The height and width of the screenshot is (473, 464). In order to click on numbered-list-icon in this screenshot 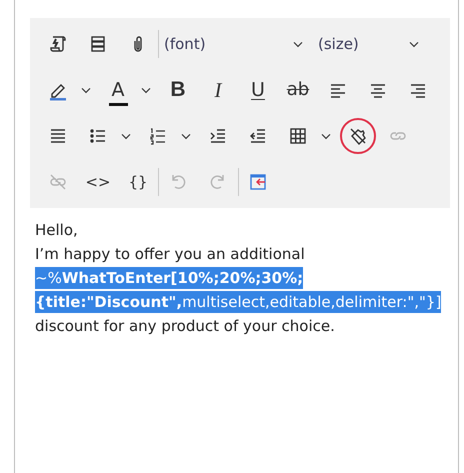, I will do `click(158, 136)`.